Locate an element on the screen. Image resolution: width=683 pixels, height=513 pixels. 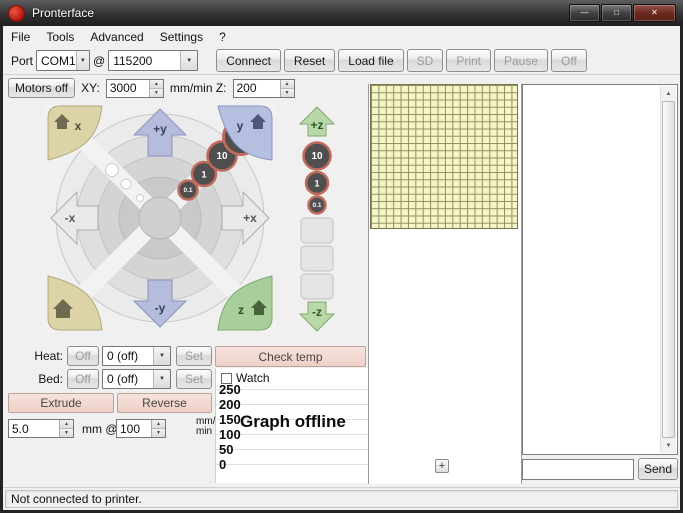
check-temp-button: Check temp is located at coordinates (290, 356).